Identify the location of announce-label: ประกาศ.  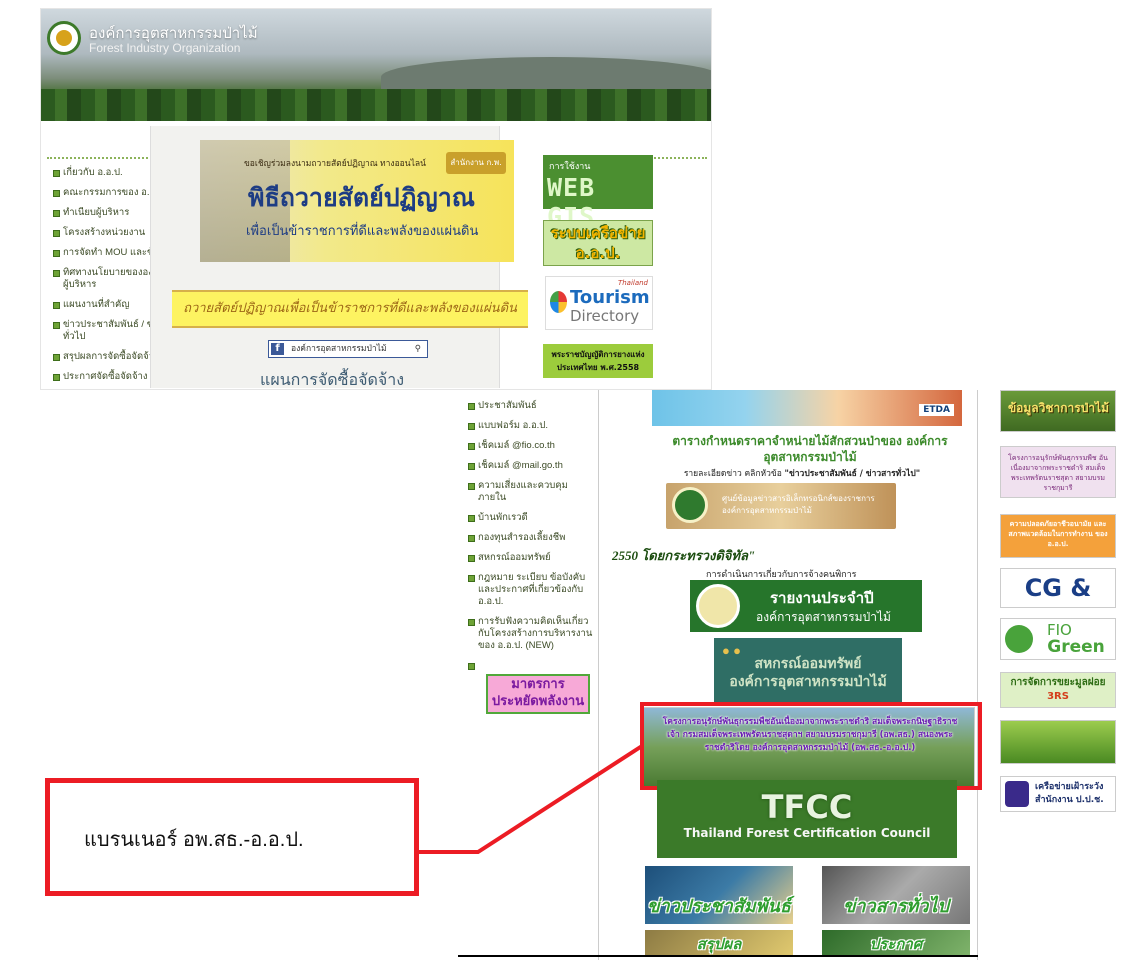
(896, 945).